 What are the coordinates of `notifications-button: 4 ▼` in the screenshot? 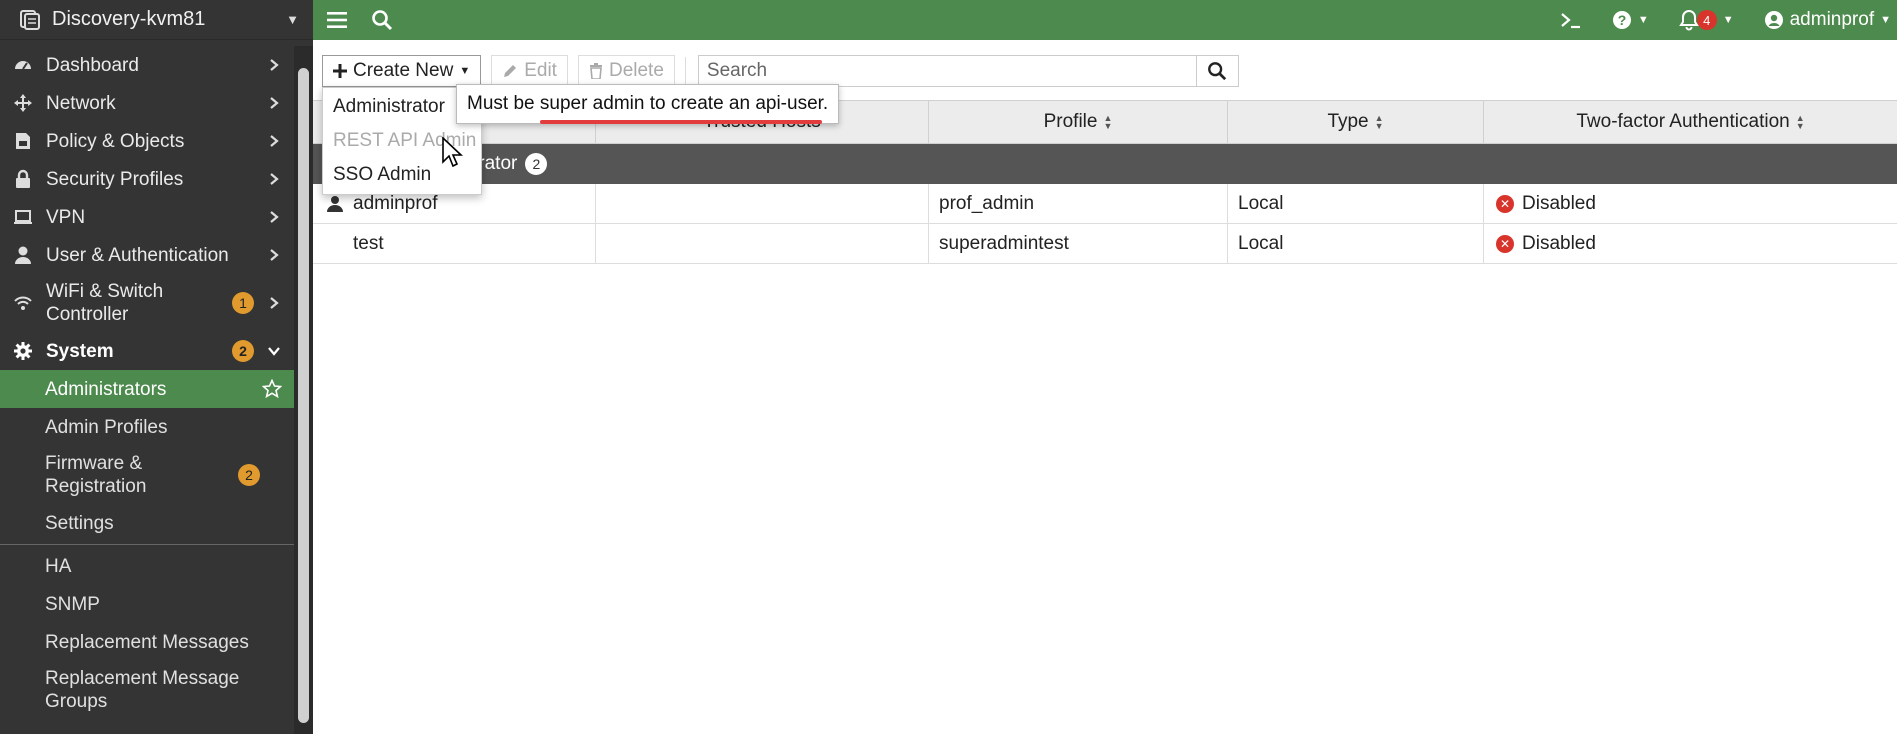 It's located at (1706, 20).